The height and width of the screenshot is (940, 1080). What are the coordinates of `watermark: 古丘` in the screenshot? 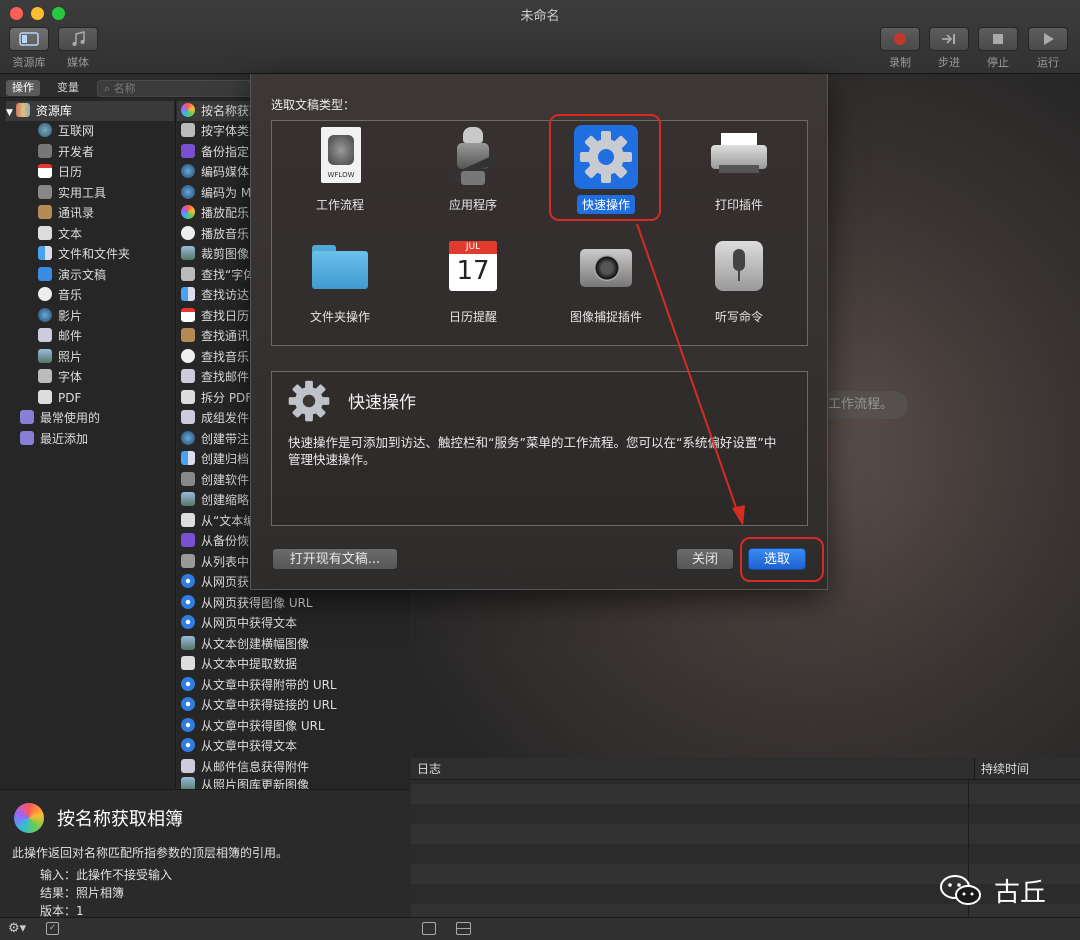 It's located at (992, 890).